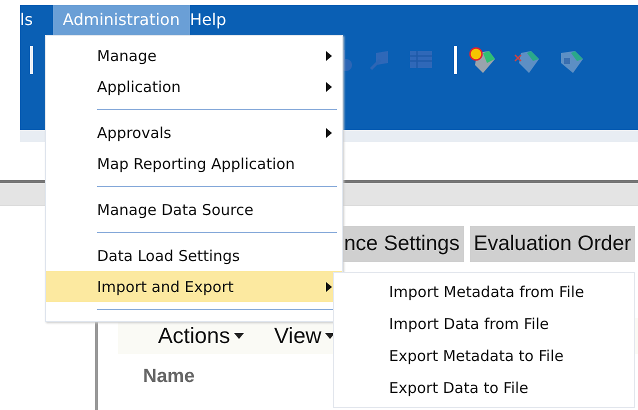 The image size is (638, 410). I want to click on menu-item: Application, so click(194, 86).